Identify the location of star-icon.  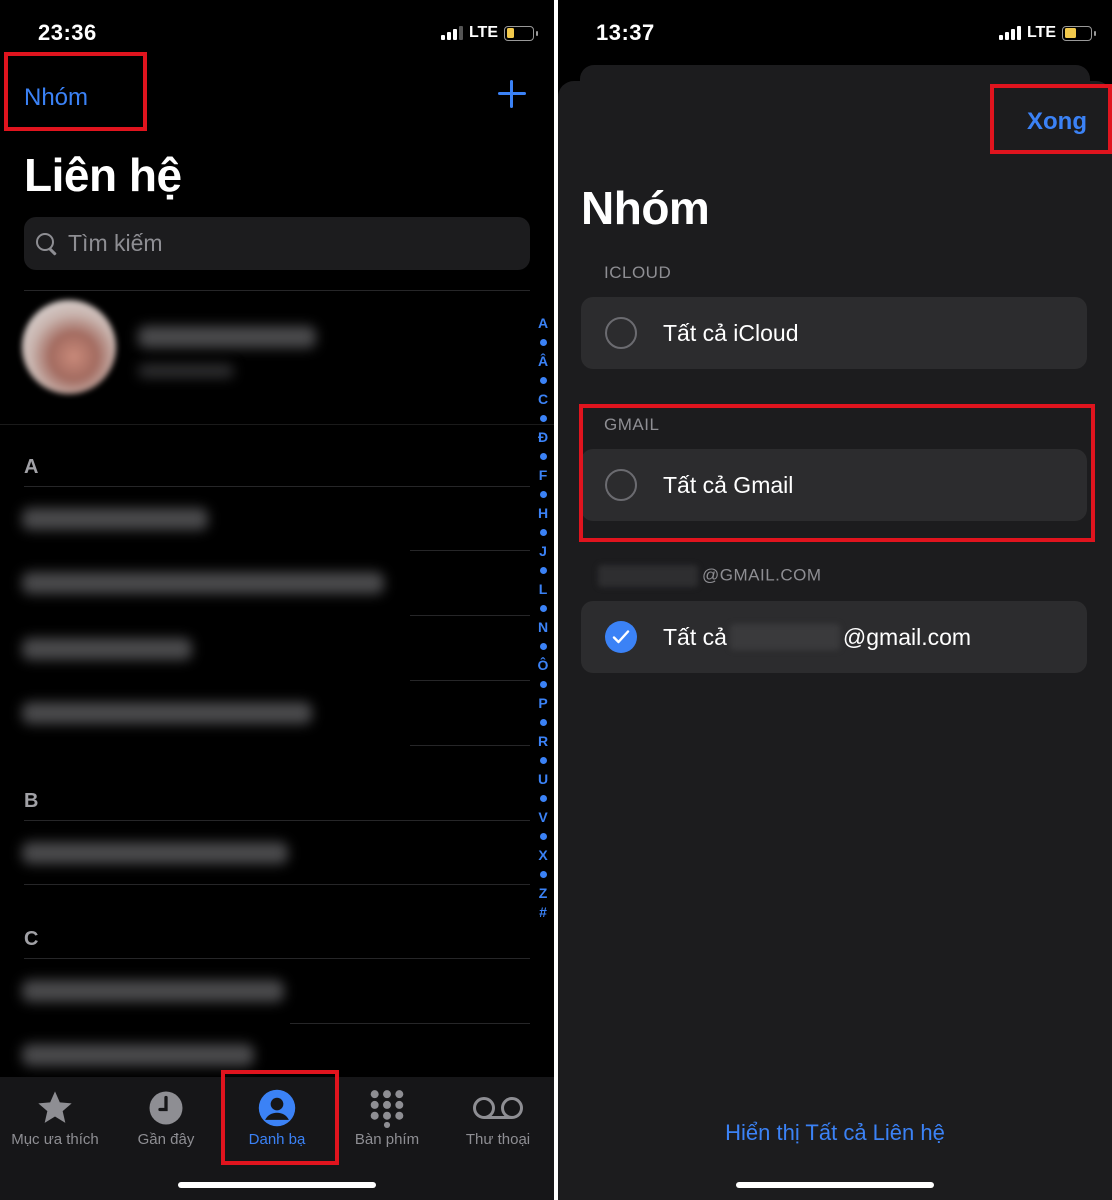
(55, 1107).